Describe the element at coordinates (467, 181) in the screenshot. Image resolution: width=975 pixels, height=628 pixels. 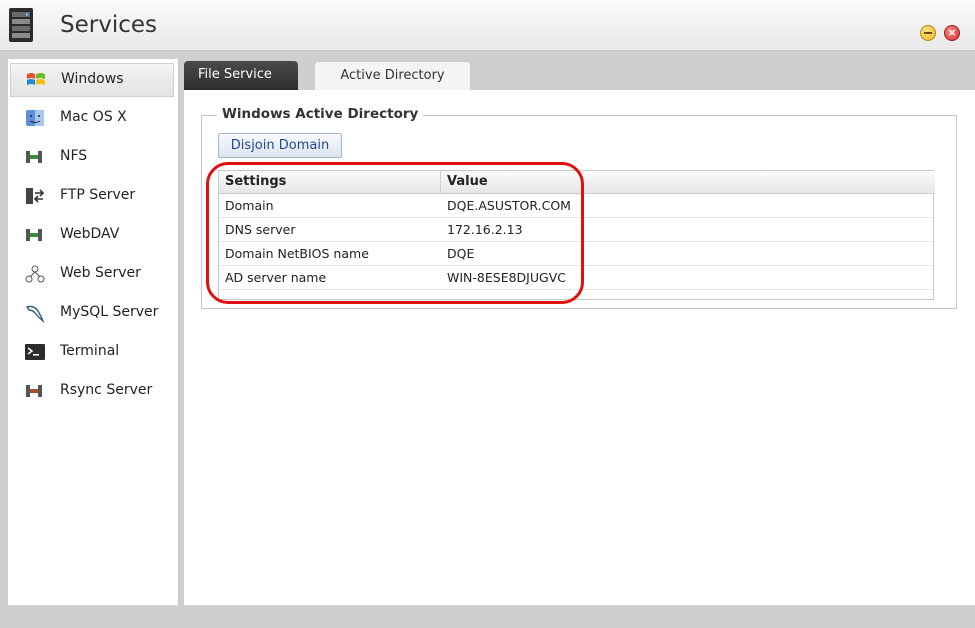
I see `column-header-value: Value` at that location.